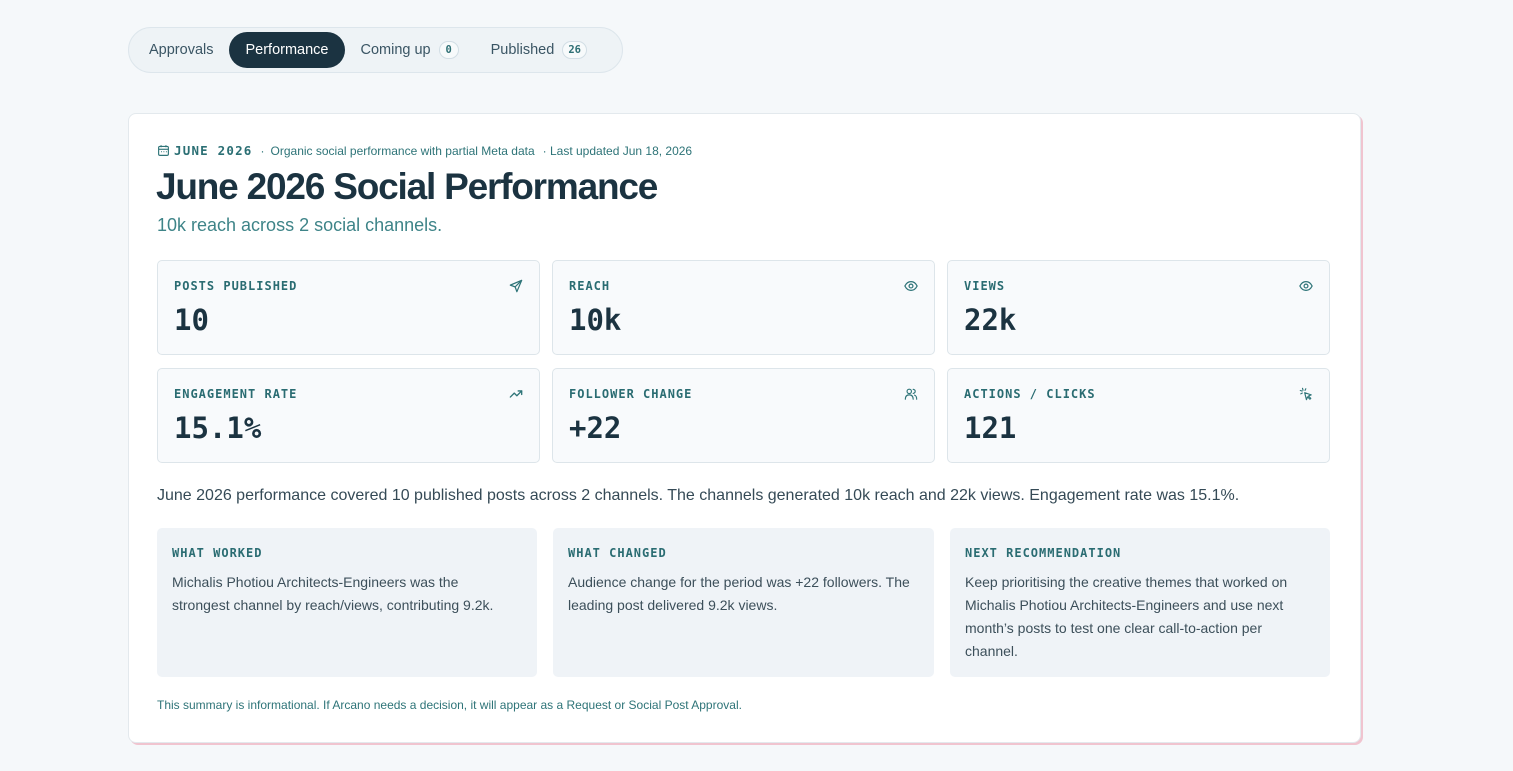 This screenshot has height=771, width=1513. What do you see at coordinates (1138, 307) in the screenshot?
I see `stat-views: VIEWS 22k` at bounding box center [1138, 307].